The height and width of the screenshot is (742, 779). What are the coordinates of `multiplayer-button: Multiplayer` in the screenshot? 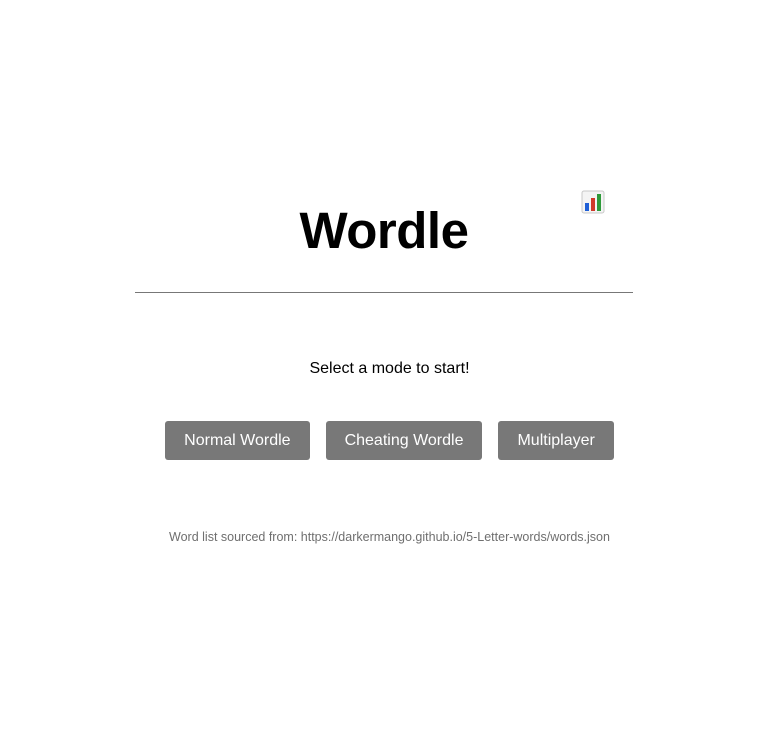 It's located at (556, 440).